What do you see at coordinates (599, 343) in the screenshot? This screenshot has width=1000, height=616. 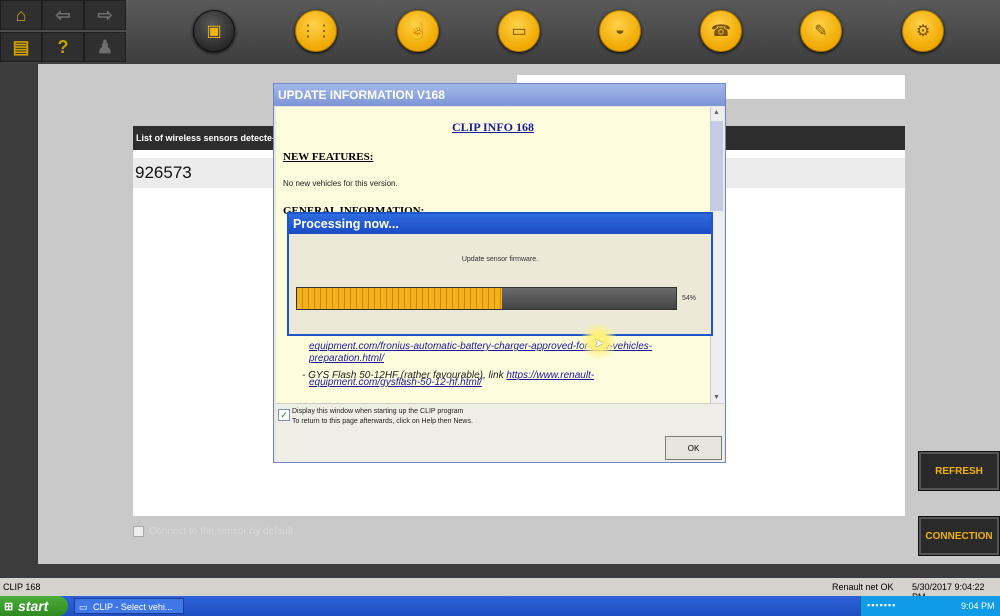 I see `mouse-cursor-icon: ➤` at bounding box center [599, 343].